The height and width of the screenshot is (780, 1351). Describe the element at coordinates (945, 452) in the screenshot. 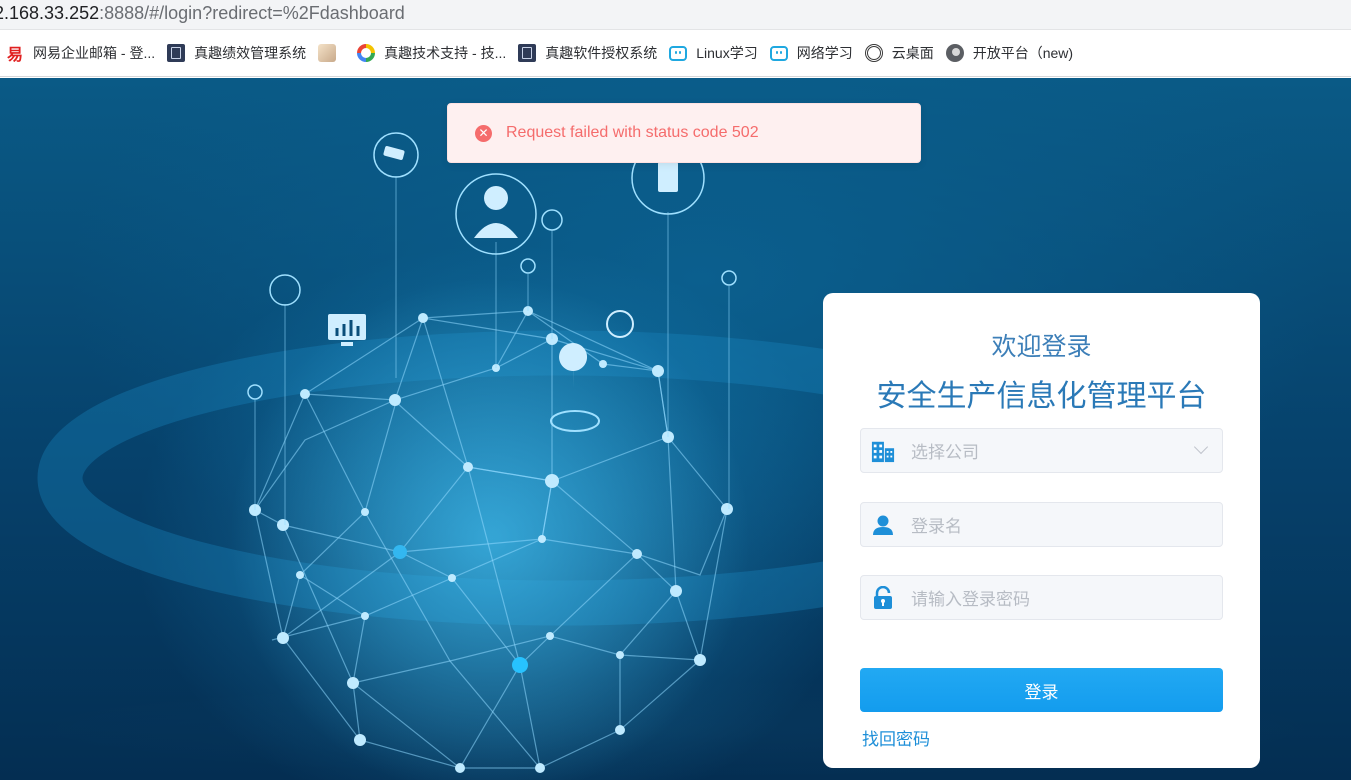

I see `company-placeholder: 选择公司` at that location.